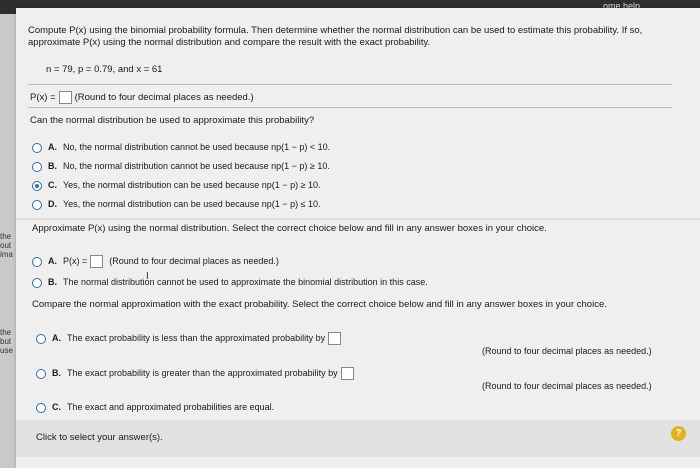 The height and width of the screenshot is (468, 700). I want to click on edge-text: ima, so click(6, 254).